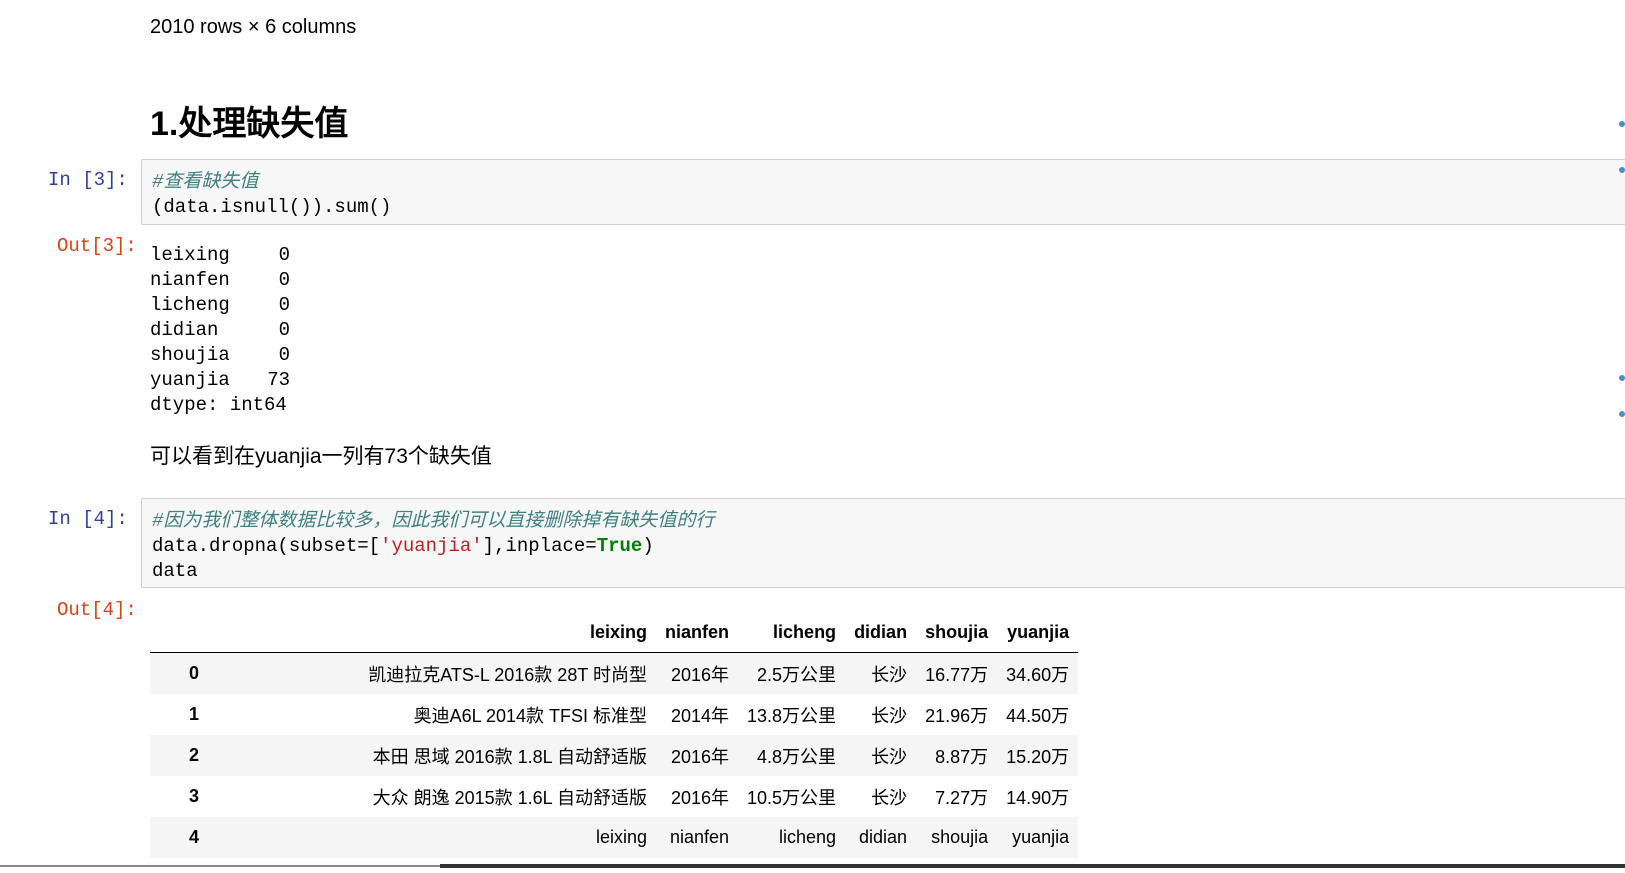 The width and height of the screenshot is (1625, 873). What do you see at coordinates (792, 797) in the screenshot?
I see `table-cell: 10.5万公里` at bounding box center [792, 797].